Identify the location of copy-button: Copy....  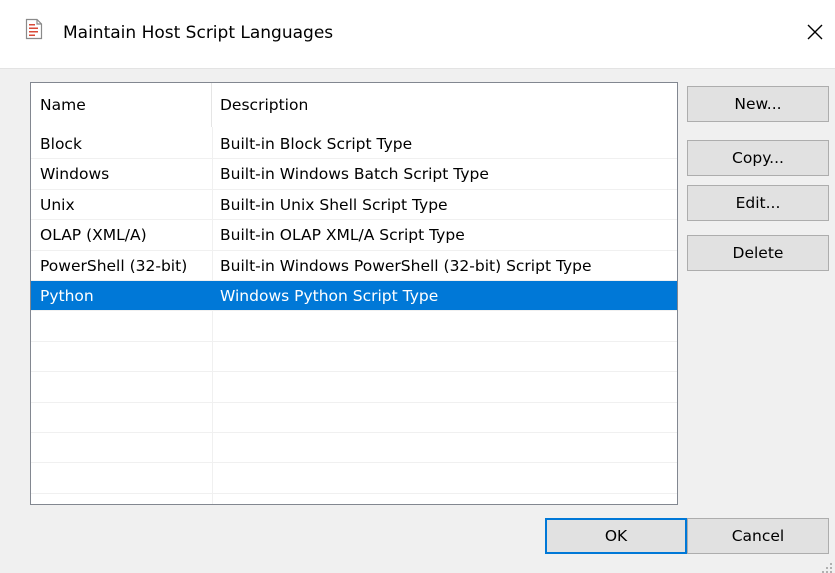
(758, 158).